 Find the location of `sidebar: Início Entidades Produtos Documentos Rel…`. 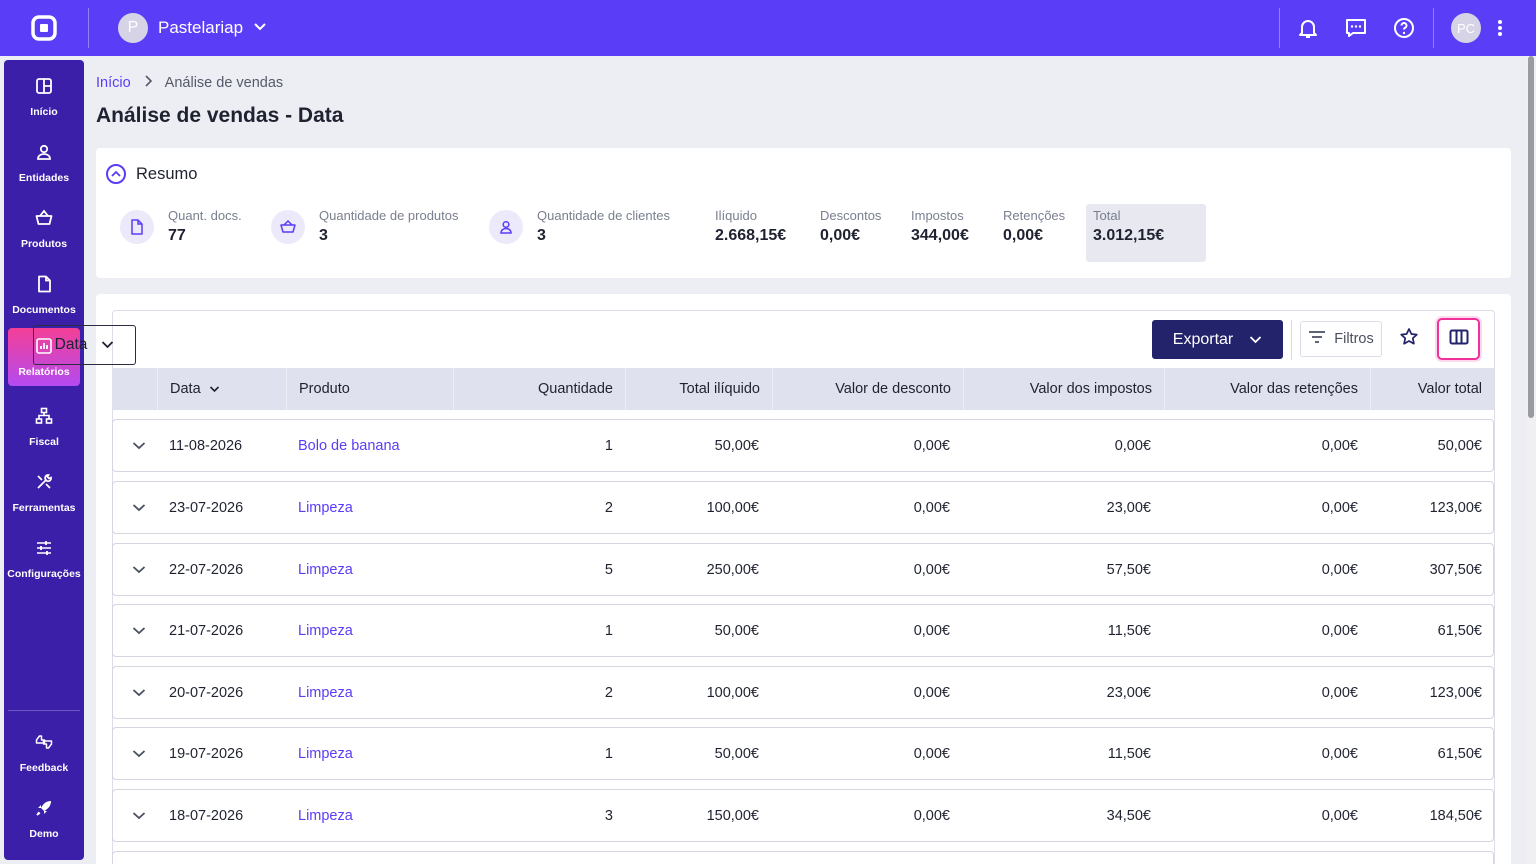

sidebar: Início Entidades Produtos Documentos Rel… is located at coordinates (44, 460).